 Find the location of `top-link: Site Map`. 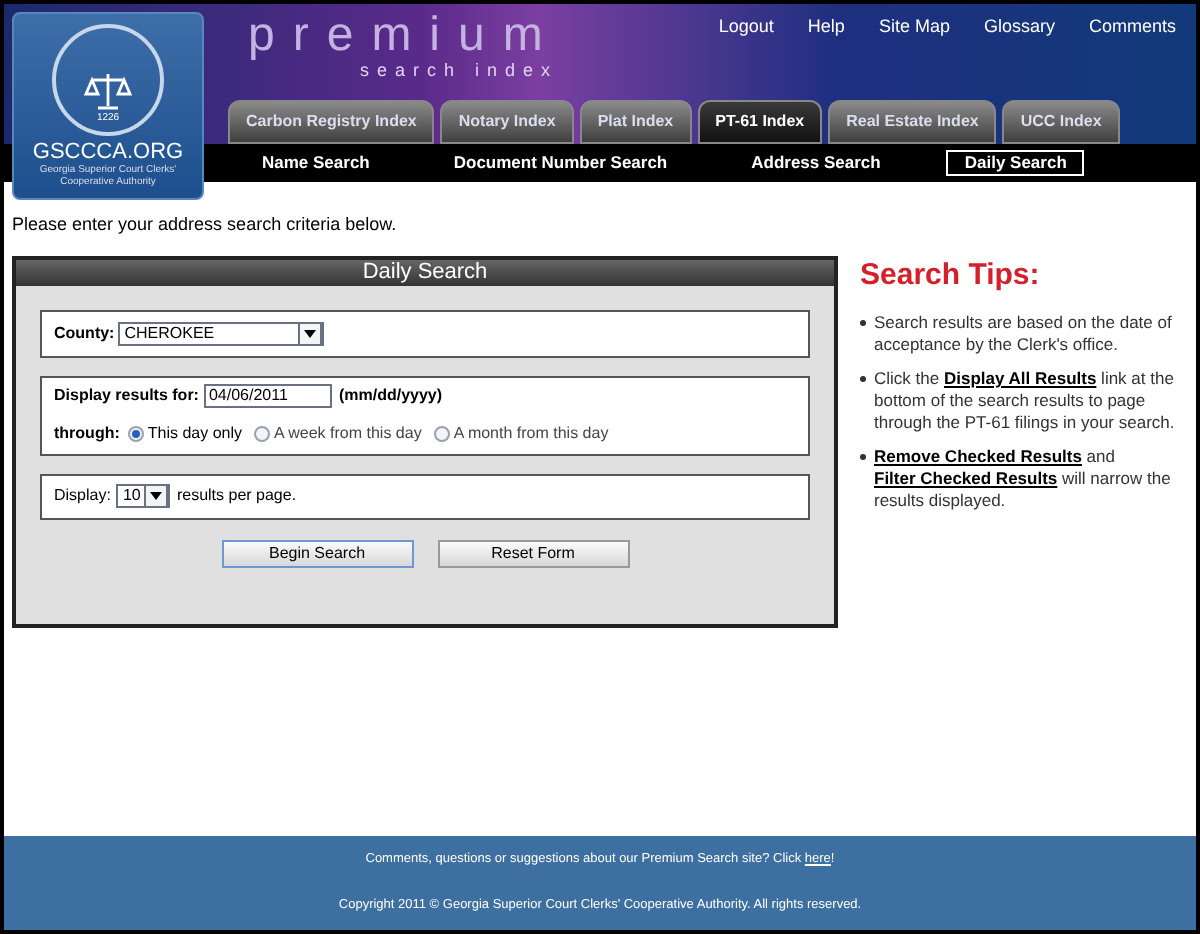

top-link: Site Map is located at coordinates (914, 27).